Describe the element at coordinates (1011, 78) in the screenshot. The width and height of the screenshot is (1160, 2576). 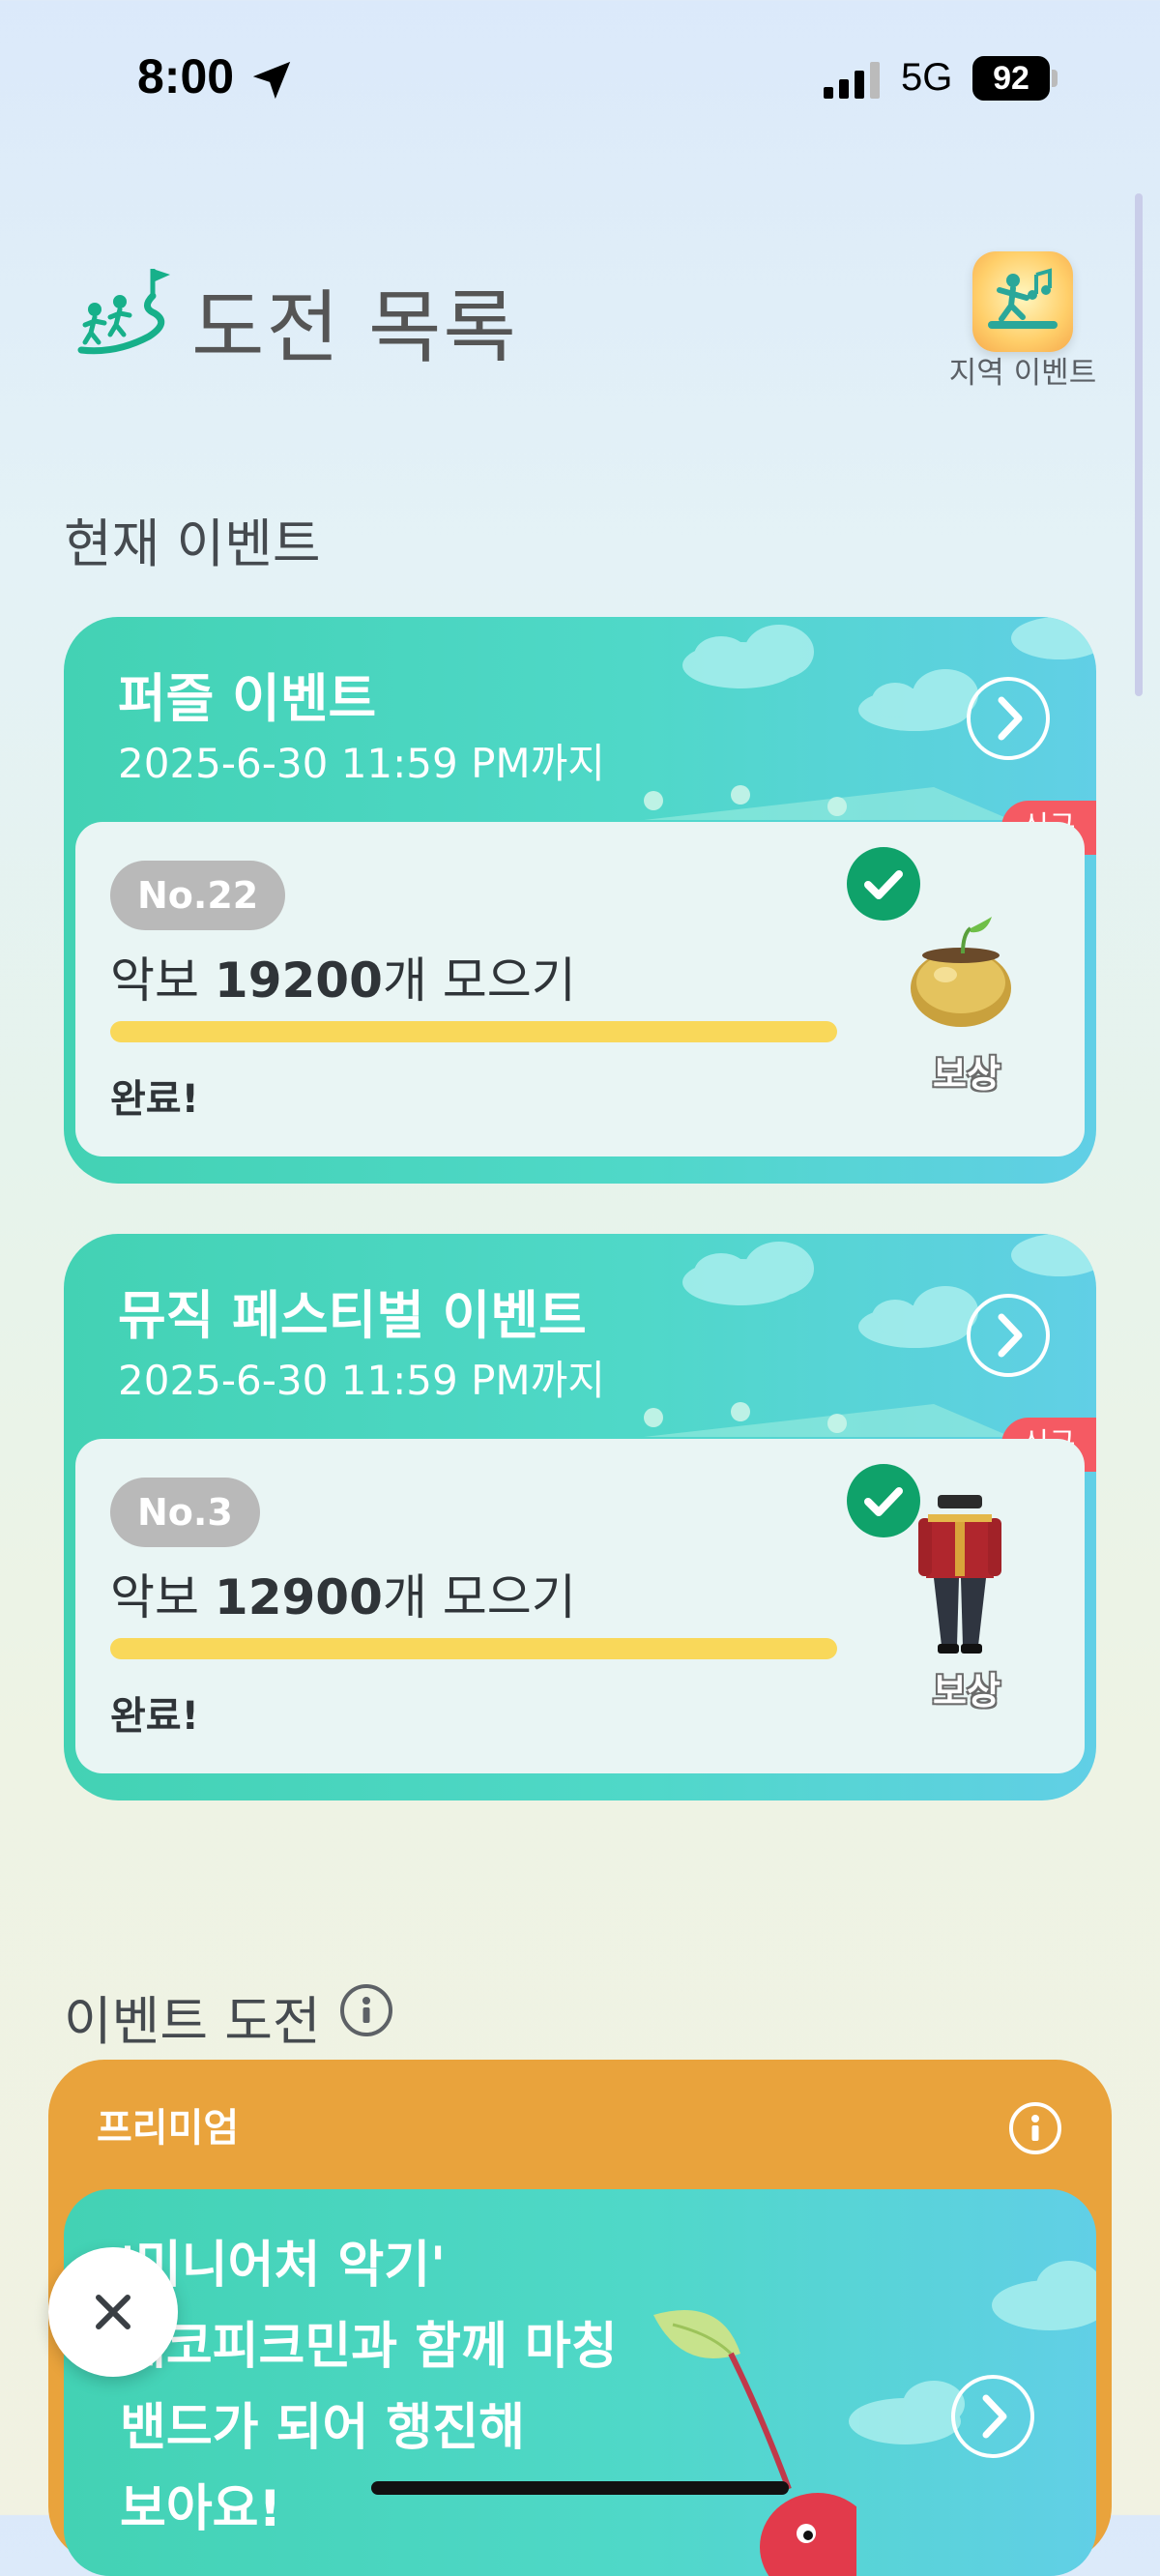
I see `battery-icon: 92` at that location.